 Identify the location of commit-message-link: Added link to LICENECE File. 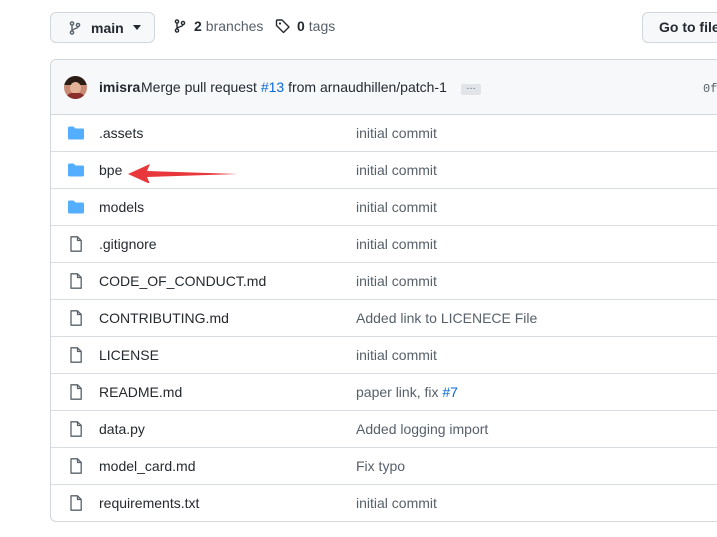
(446, 318).